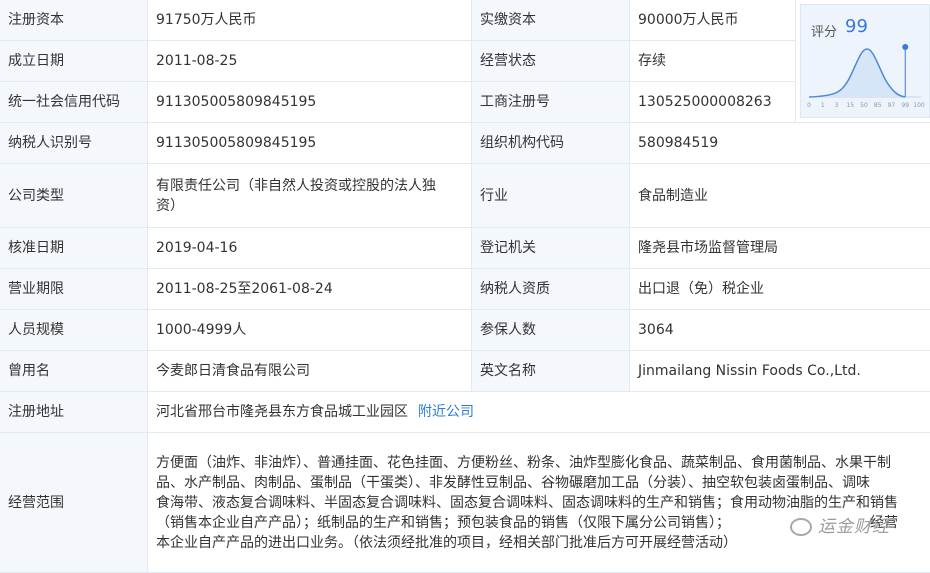  I want to click on paid-capital-value: 90000万人民币, so click(713, 20).